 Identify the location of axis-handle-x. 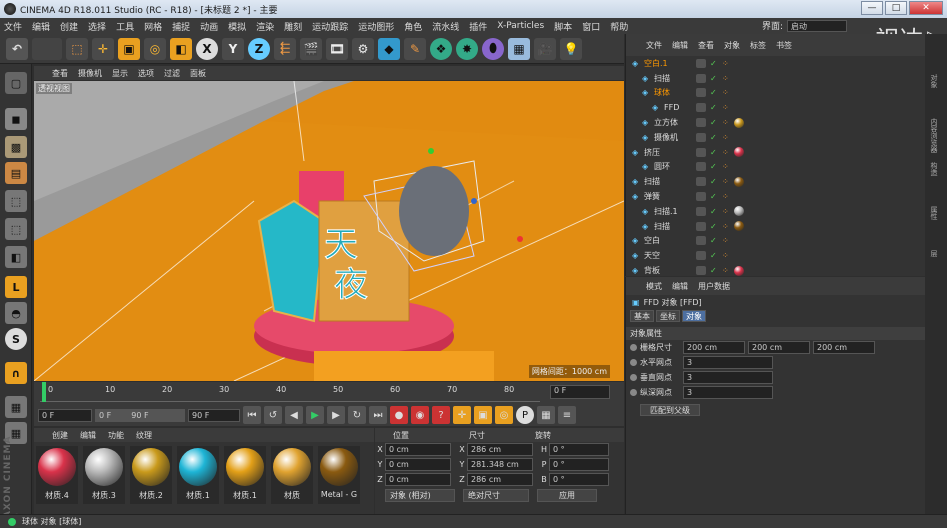
(520, 239).